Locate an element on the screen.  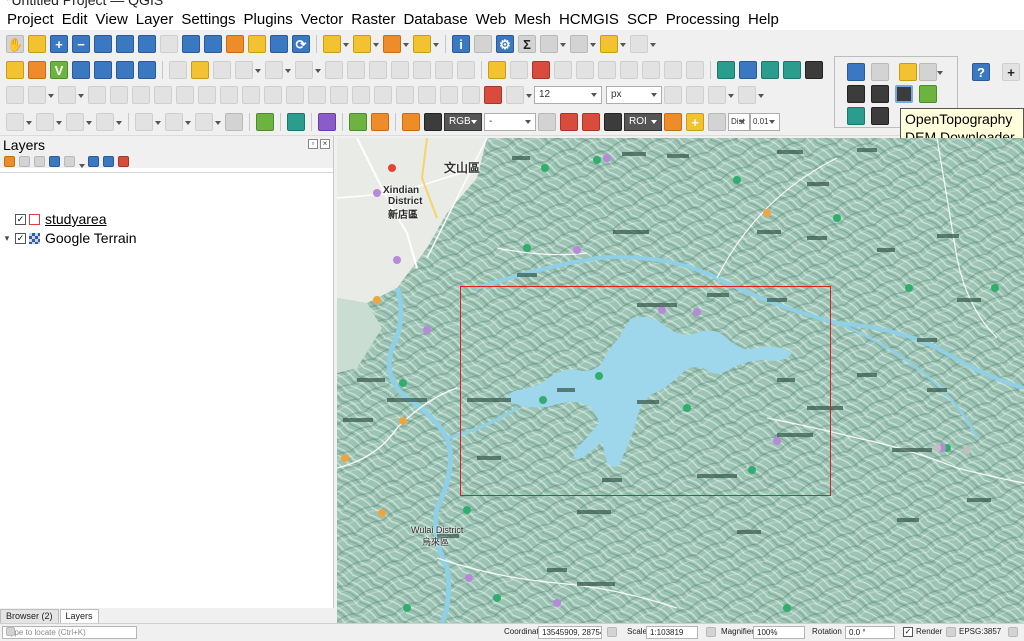
label-rotate-icon is located at coordinates (585, 70).